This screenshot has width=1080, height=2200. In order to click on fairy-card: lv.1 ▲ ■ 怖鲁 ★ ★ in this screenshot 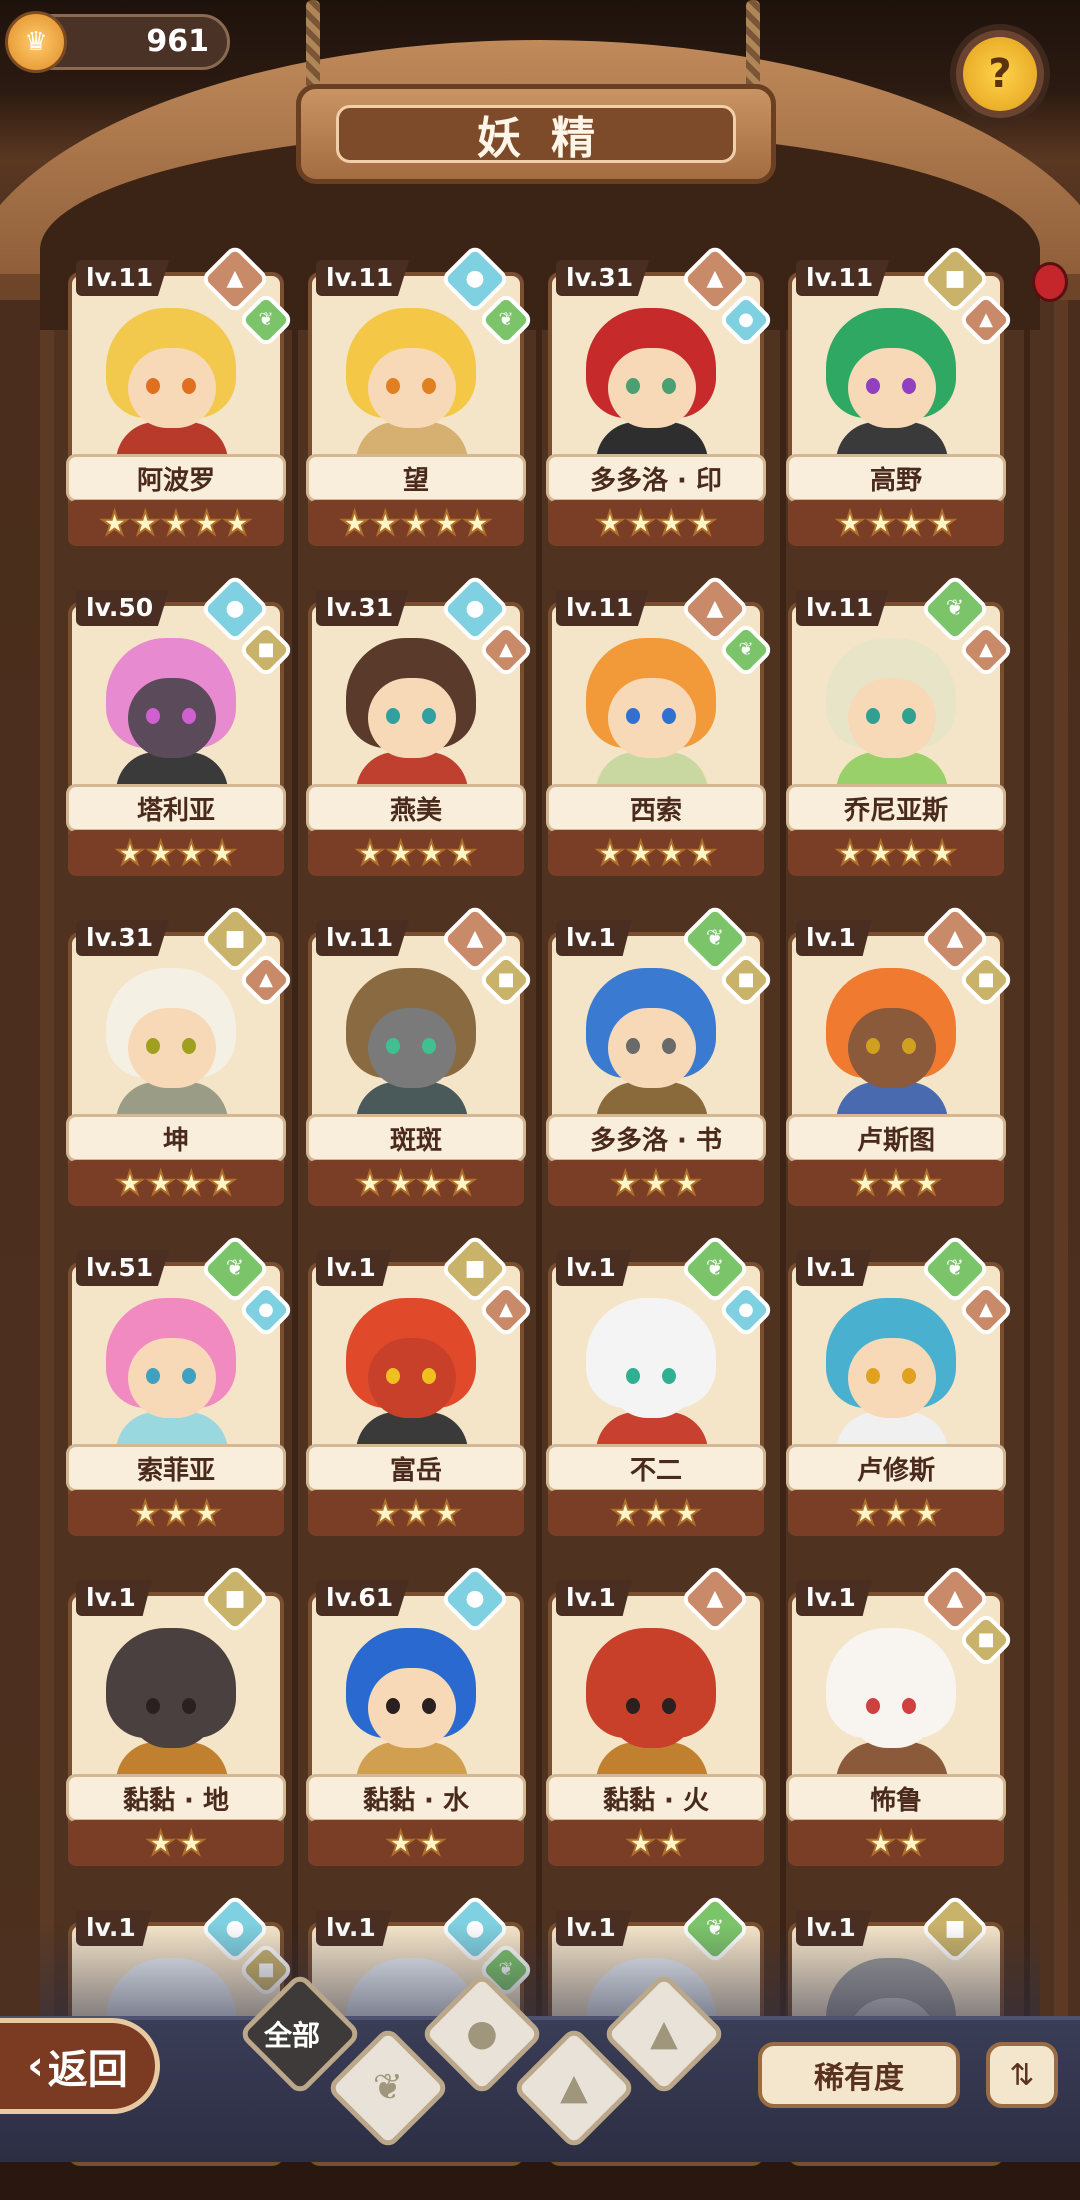, I will do `click(898, 1716)`.